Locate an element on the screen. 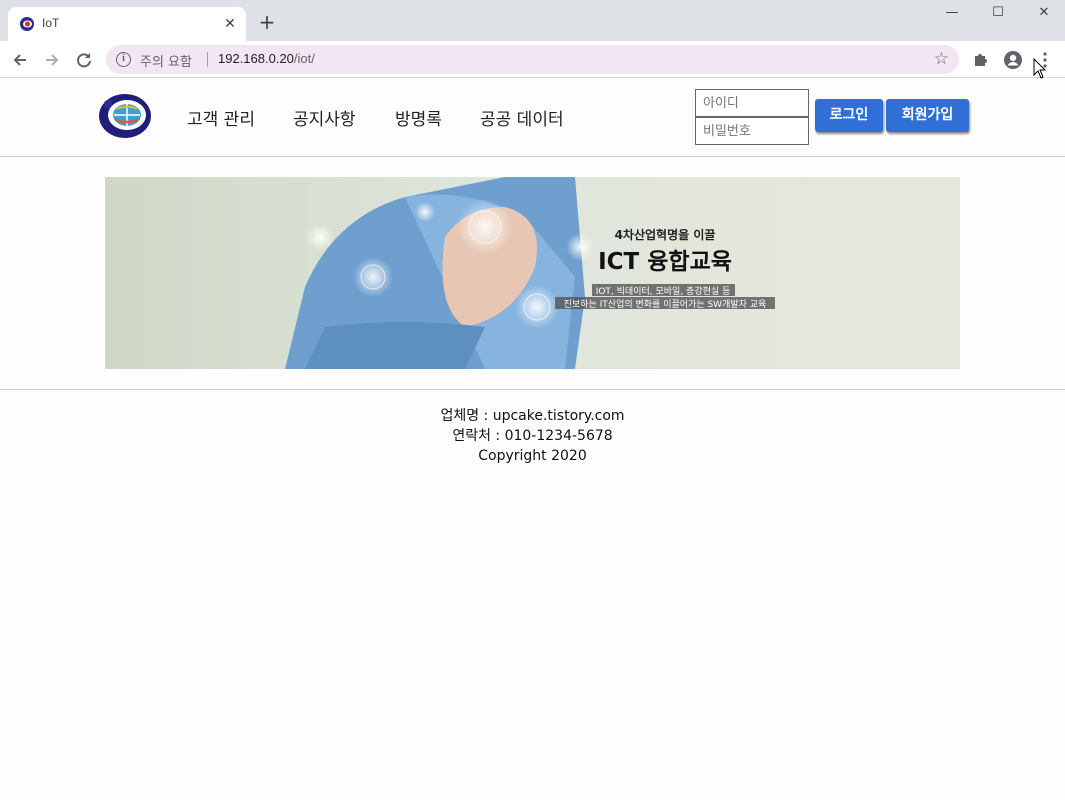 Image resolution: width=1065 pixels, height=800 pixels. profile-icon is located at coordinates (1013, 60).